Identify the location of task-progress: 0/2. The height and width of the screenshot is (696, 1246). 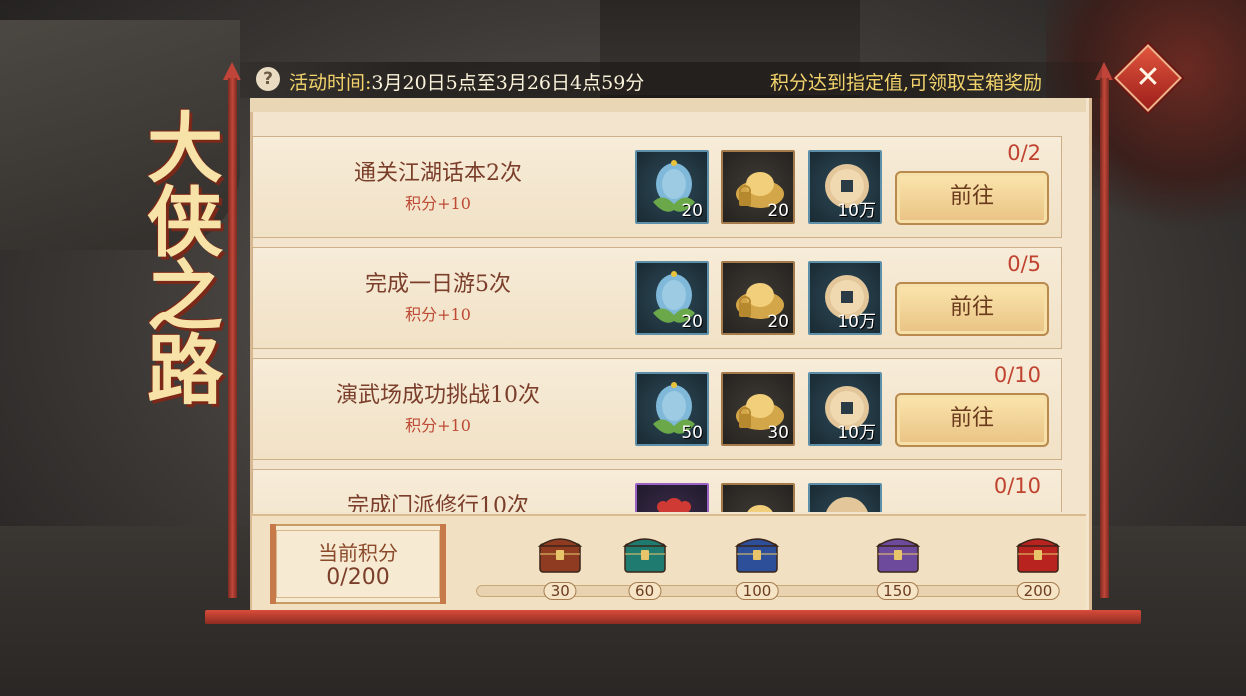
(1024, 153).